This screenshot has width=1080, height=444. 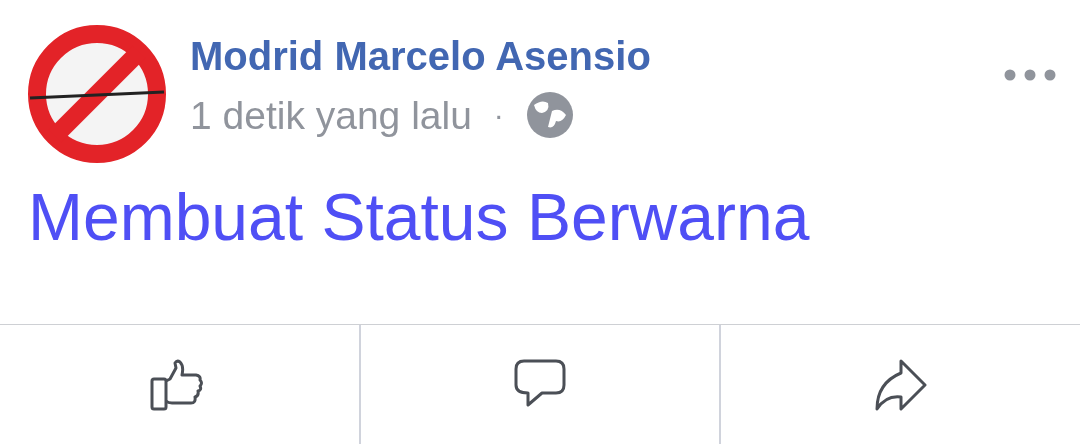 What do you see at coordinates (597, 56) in the screenshot?
I see `author-name: Modrid Marcelo Asensio` at bounding box center [597, 56].